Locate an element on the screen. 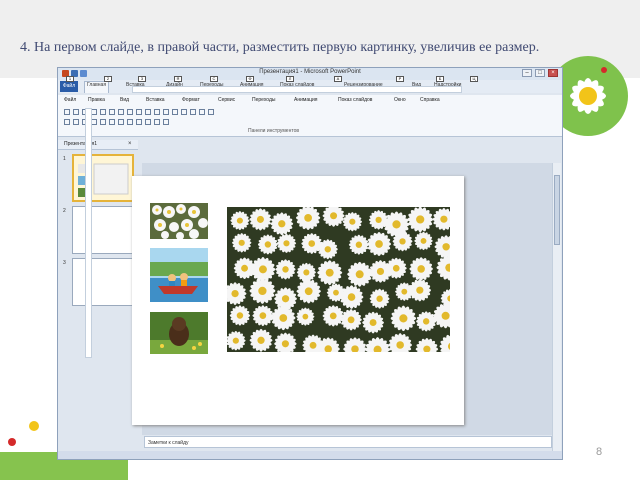  slides-pane-header: Презентация1 × is located at coordinates (98, 145).